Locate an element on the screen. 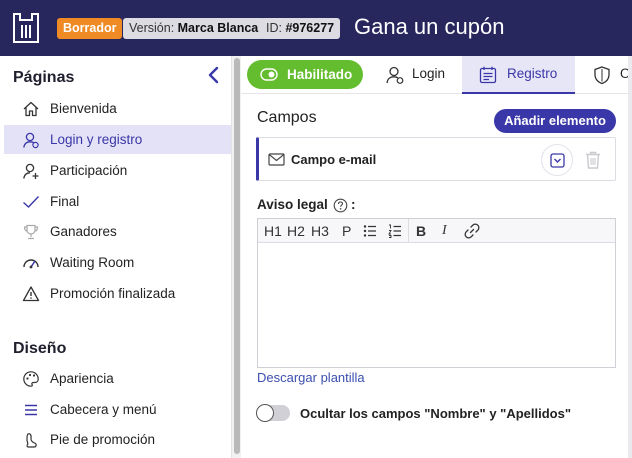  calendar-form-icon is located at coordinates (488, 75).